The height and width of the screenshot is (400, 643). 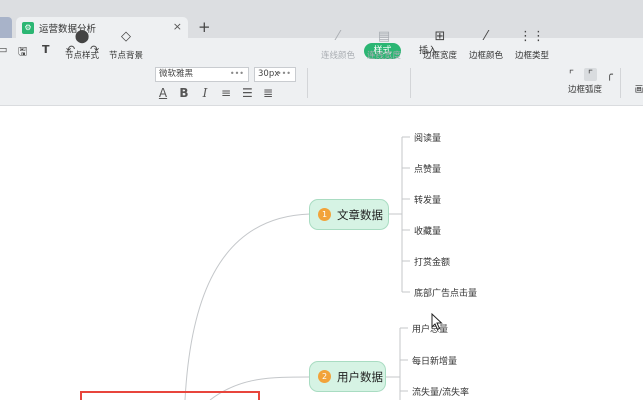 What do you see at coordinates (126, 36) in the screenshot?
I see `paint-bucket-icon: ◇` at bounding box center [126, 36].